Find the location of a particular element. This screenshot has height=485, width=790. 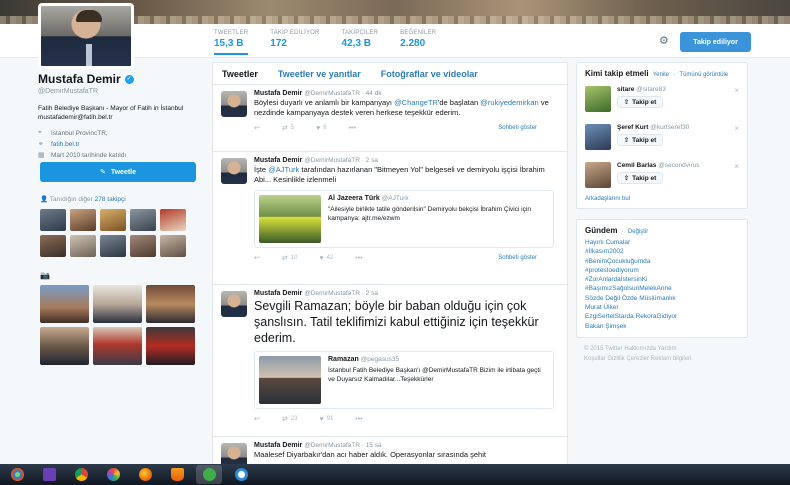

tweet-handle-time: @DemirMustafaTR · 15 sa is located at coordinates (343, 445).